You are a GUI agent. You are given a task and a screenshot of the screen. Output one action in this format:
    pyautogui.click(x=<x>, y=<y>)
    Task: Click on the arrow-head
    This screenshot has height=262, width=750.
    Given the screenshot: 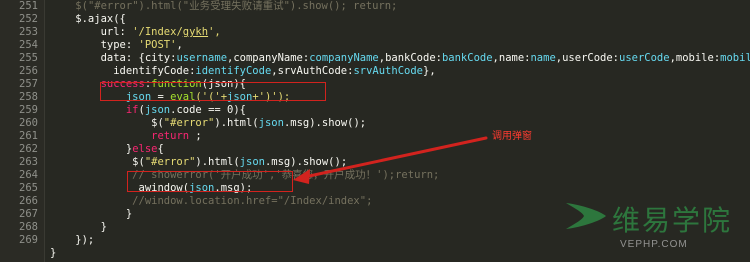 What is the action you would take?
    pyautogui.click(x=301, y=176)
    